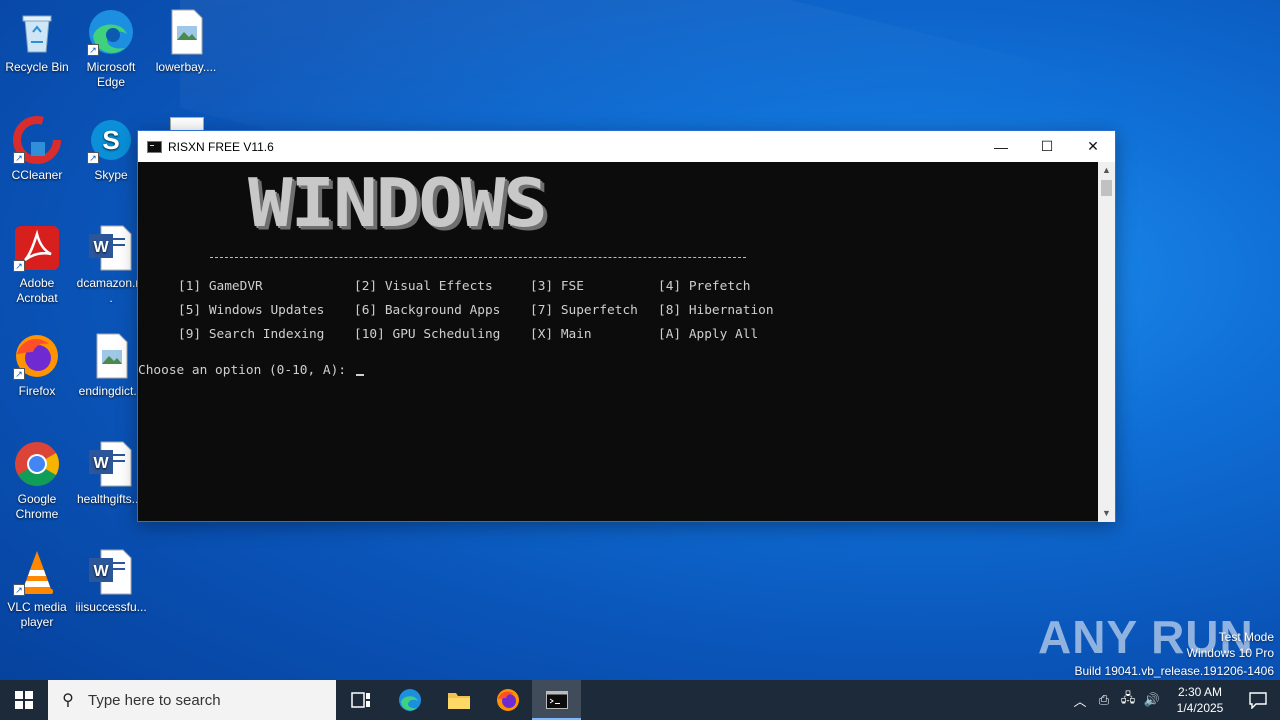  I want to click on desktop-icon-chrome: Google Chrome, so click(37, 481).